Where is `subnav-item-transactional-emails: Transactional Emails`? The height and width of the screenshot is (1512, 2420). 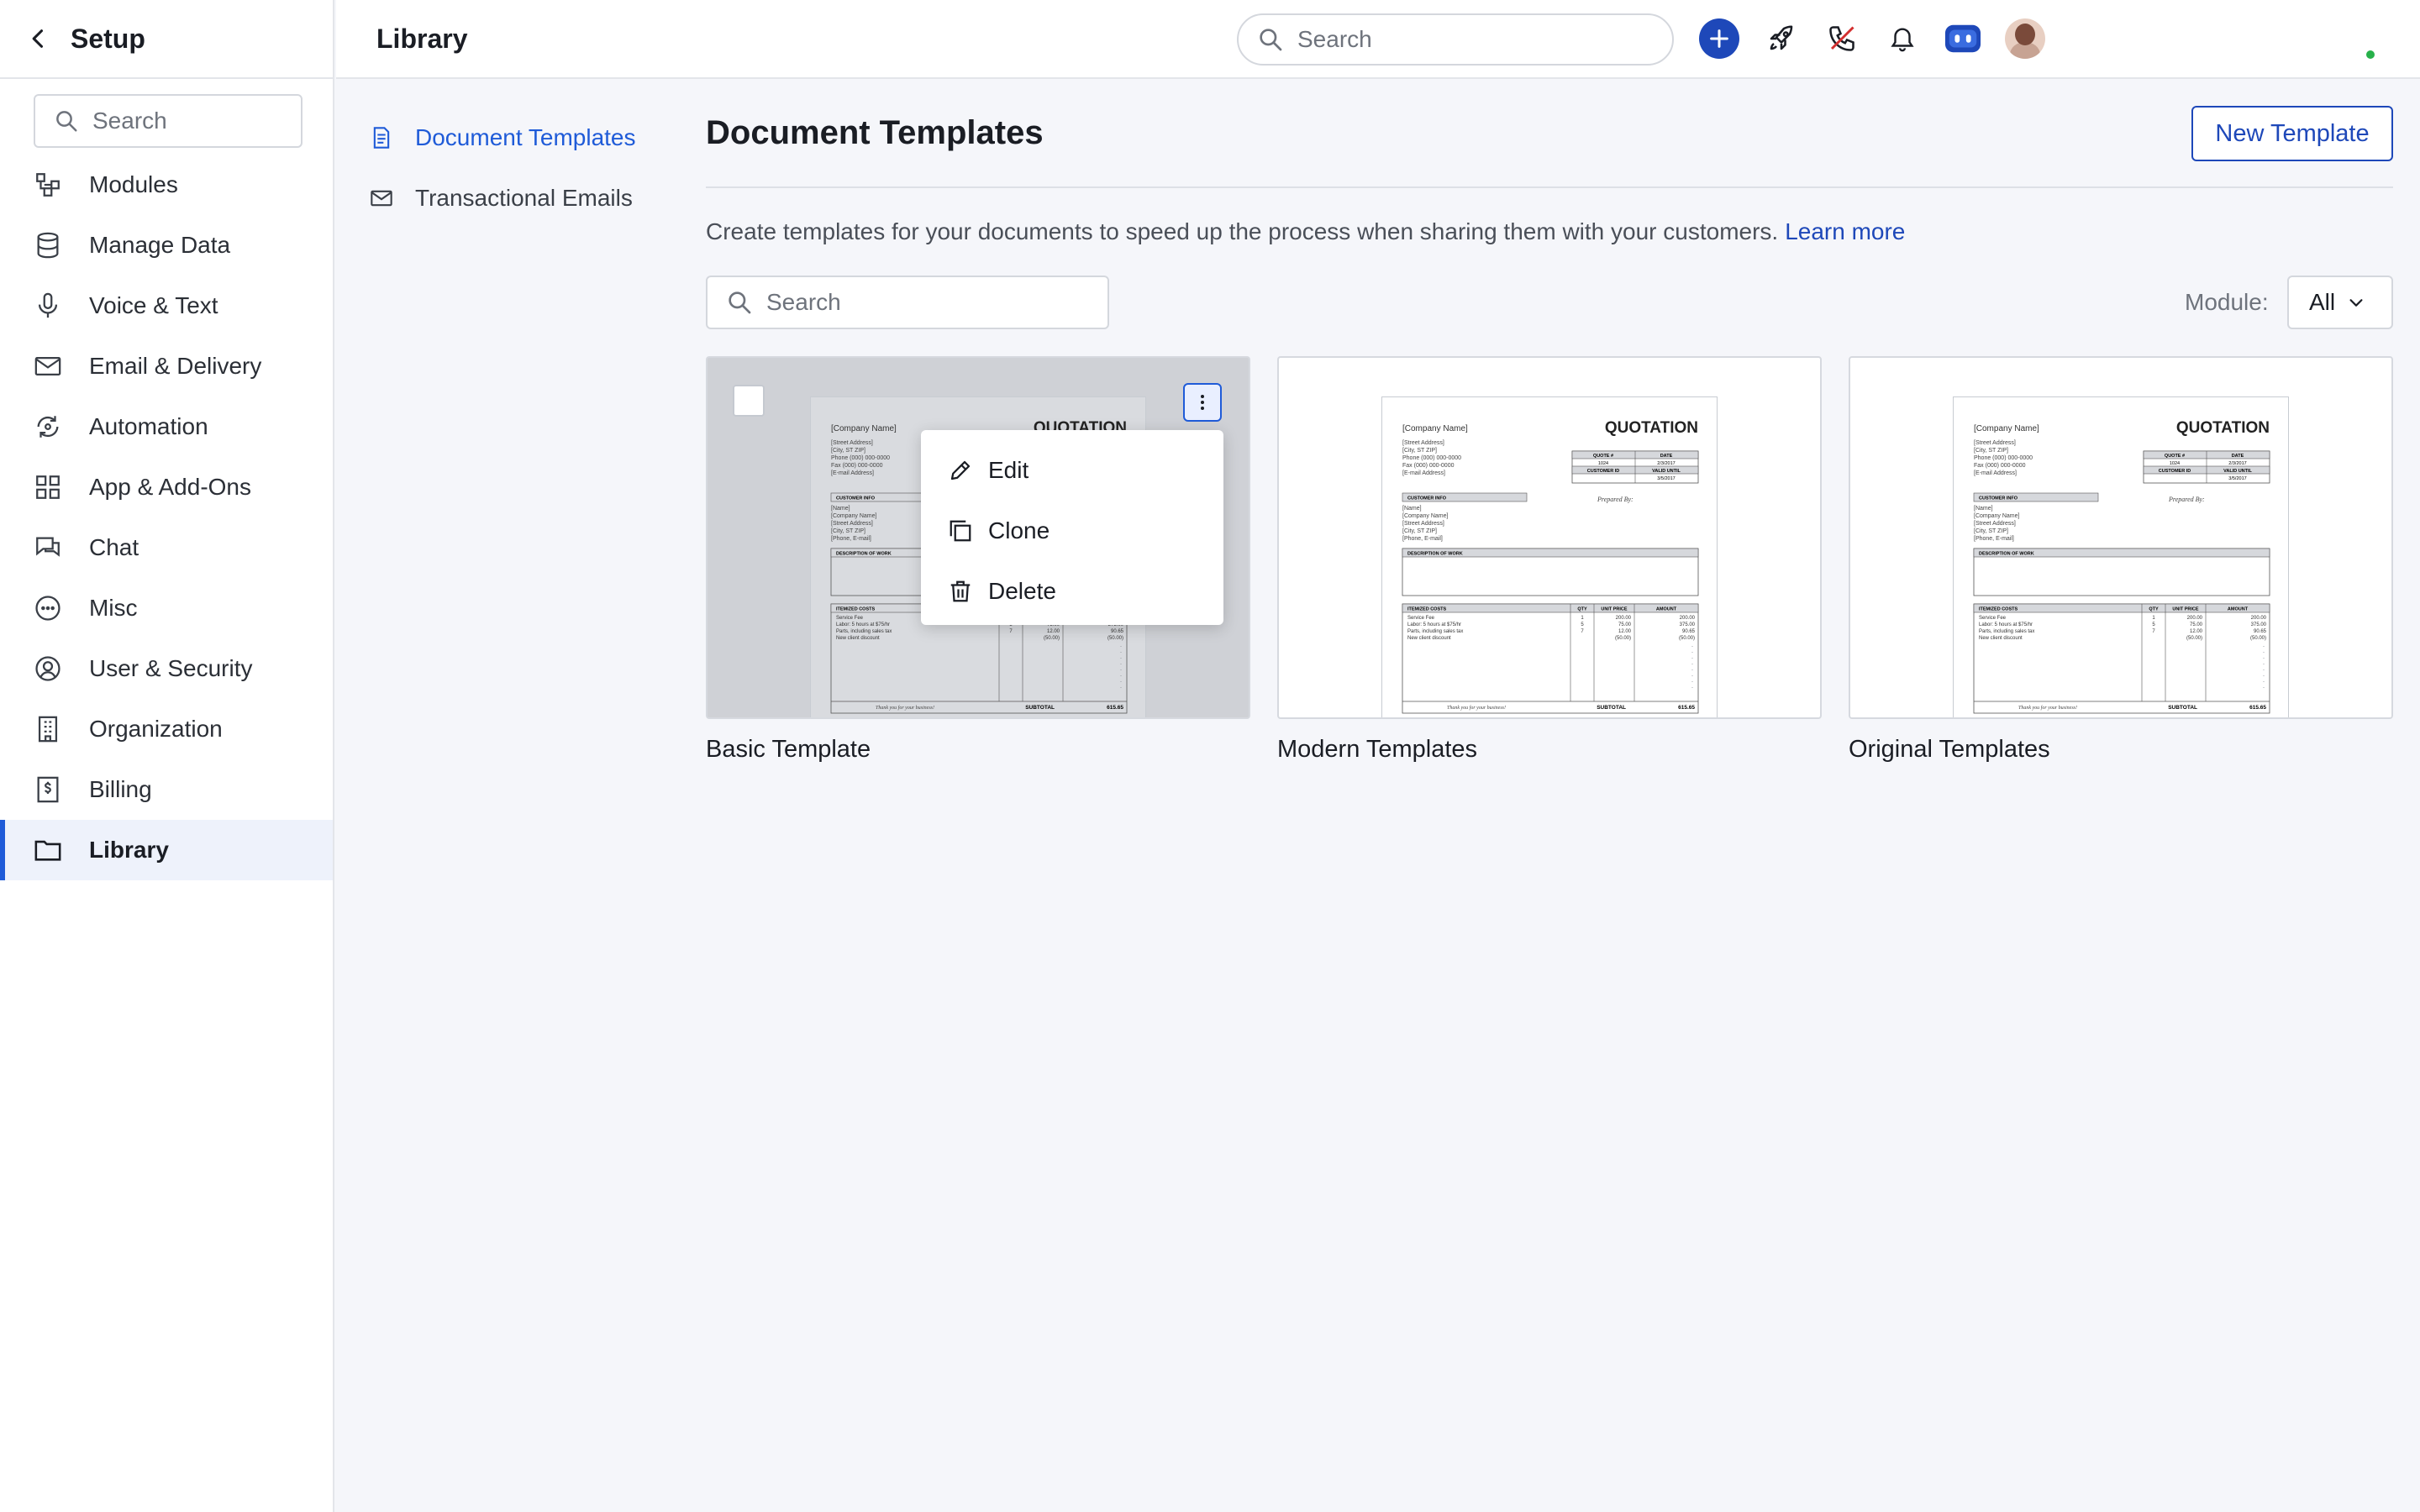
subnav-item-transactional-emails: Transactional Emails is located at coordinates (503, 198).